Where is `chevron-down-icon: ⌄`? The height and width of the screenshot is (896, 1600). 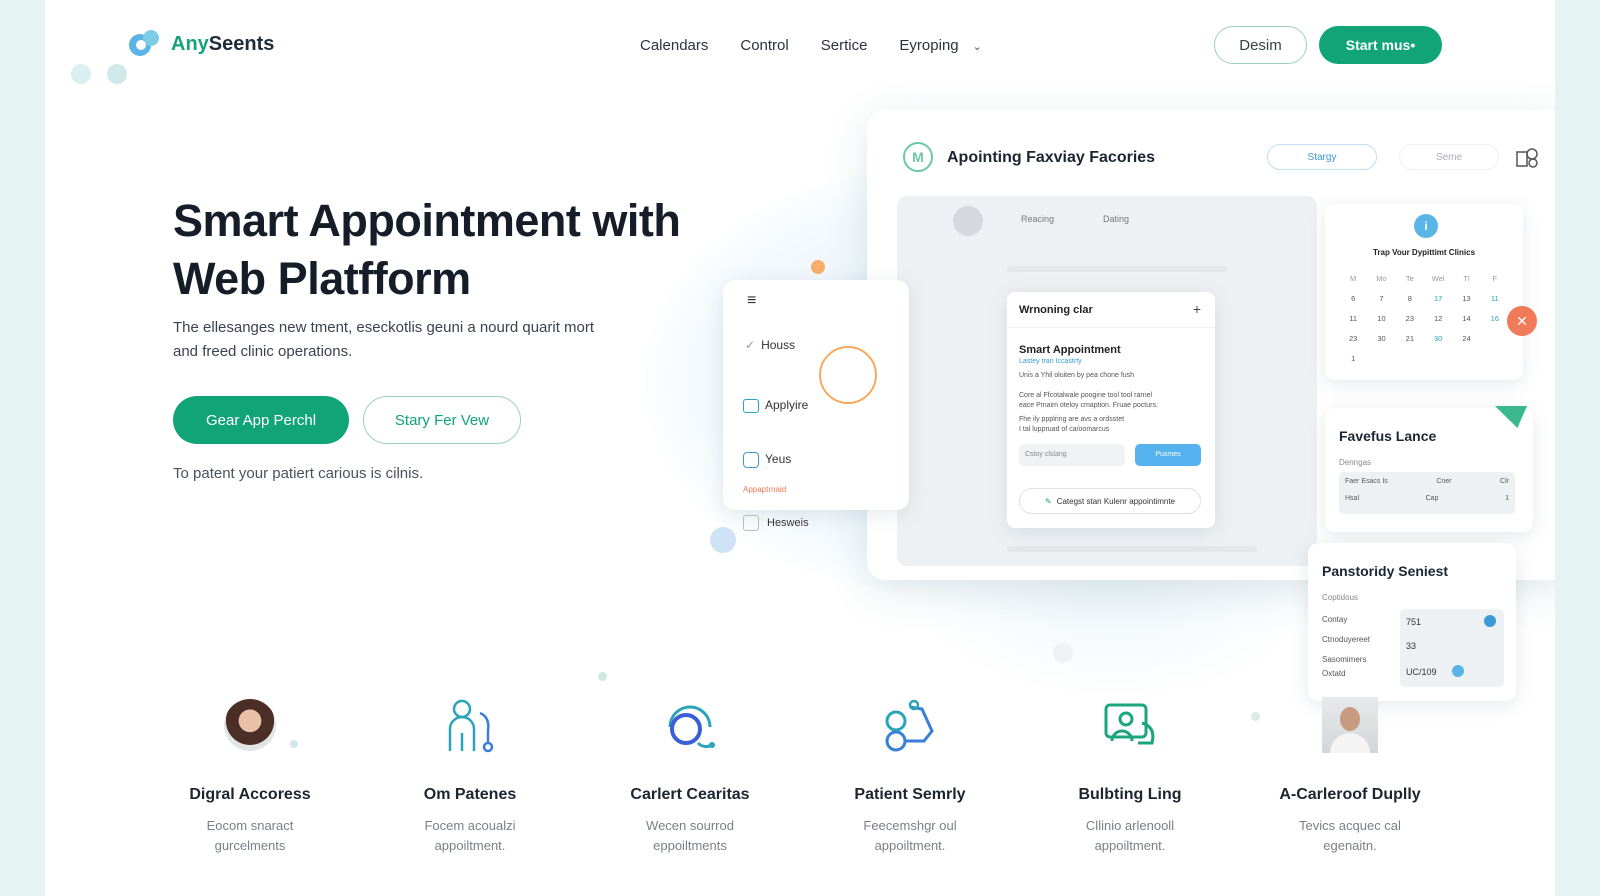
chevron-down-icon: ⌄ is located at coordinates (977, 47).